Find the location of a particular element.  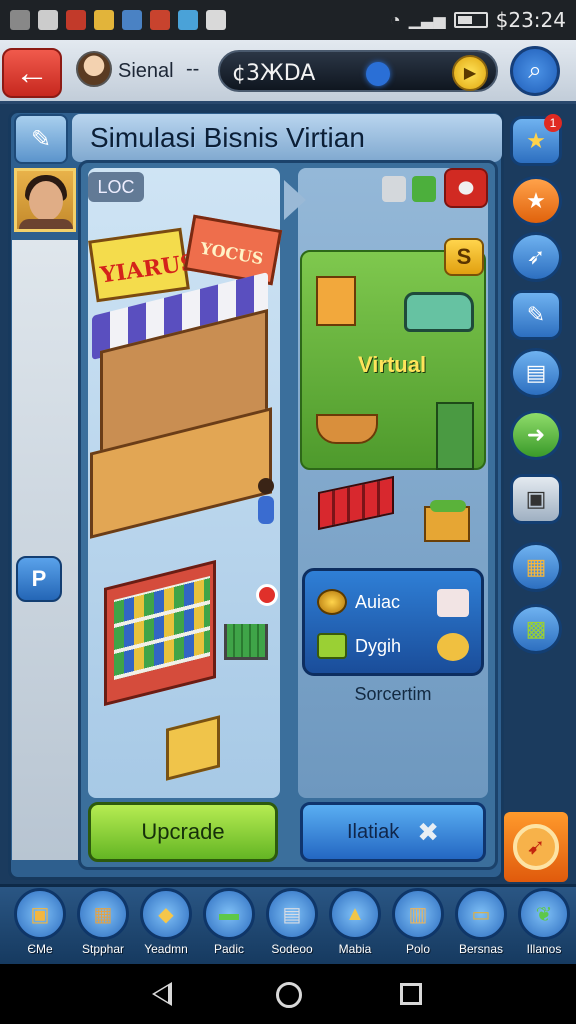

bottom-nav-label: Sodeoo is located at coordinates (292, 949).